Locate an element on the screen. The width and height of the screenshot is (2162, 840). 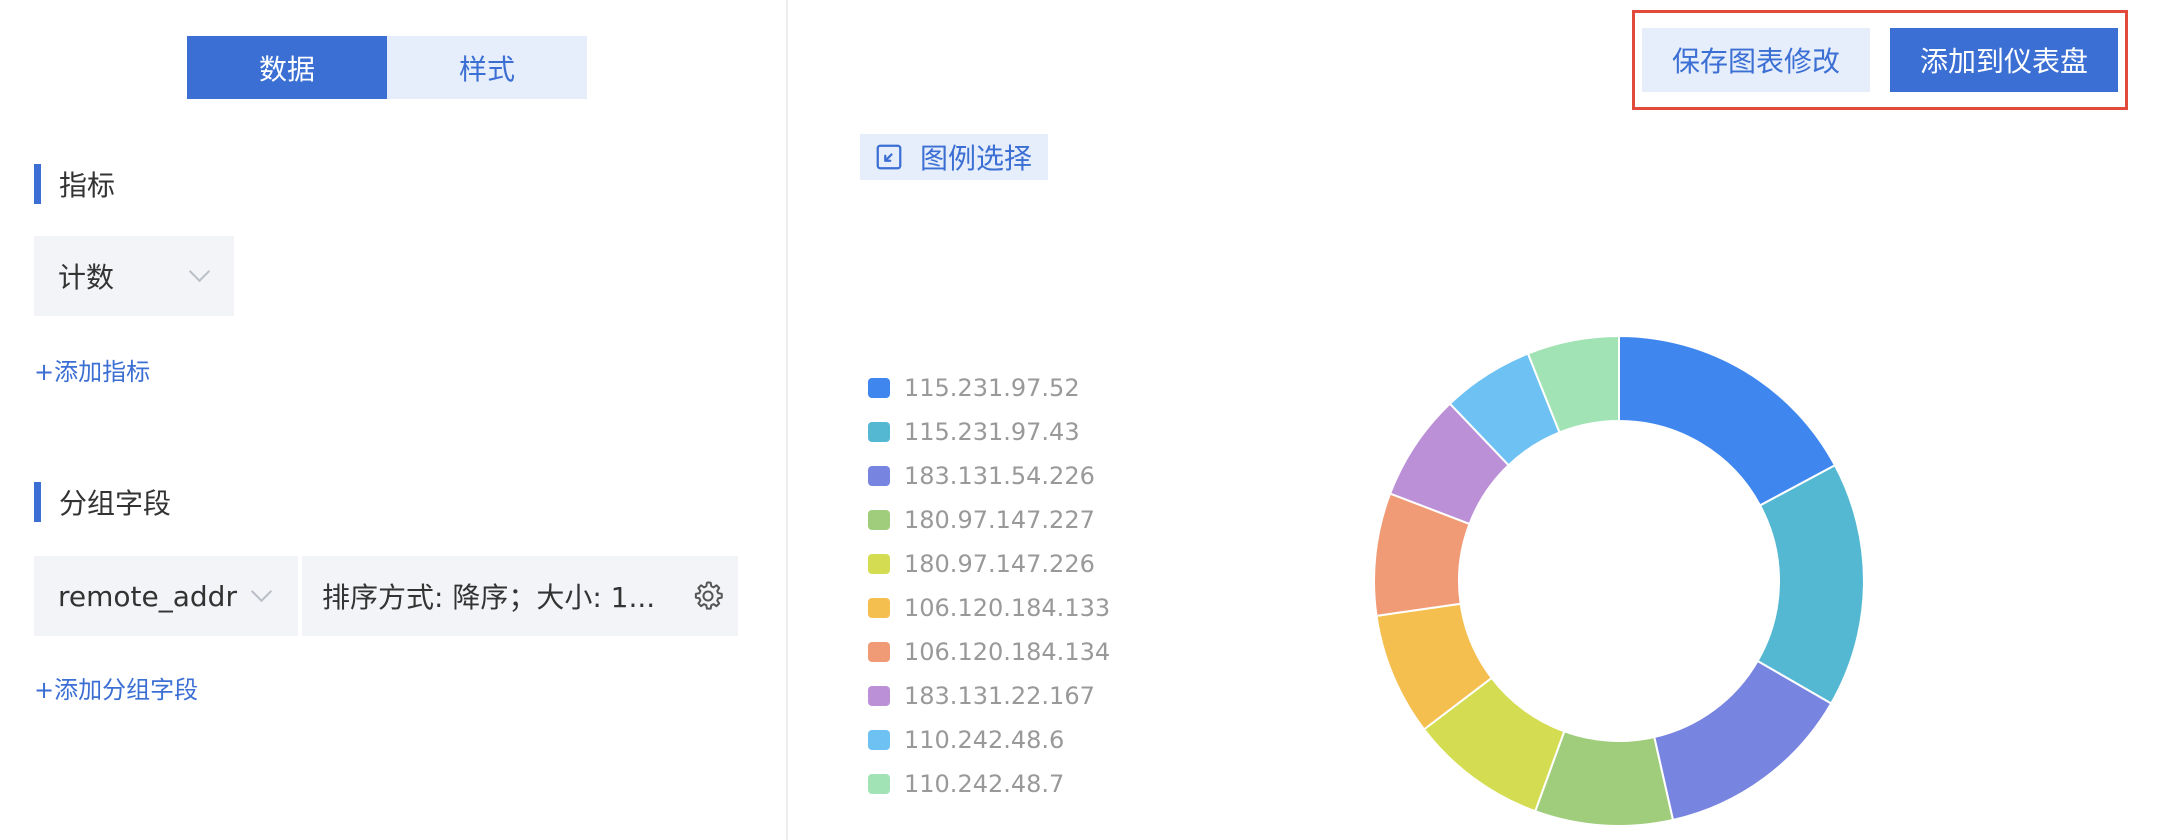
legend-select-label: 图例选择 is located at coordinates (976, 158).